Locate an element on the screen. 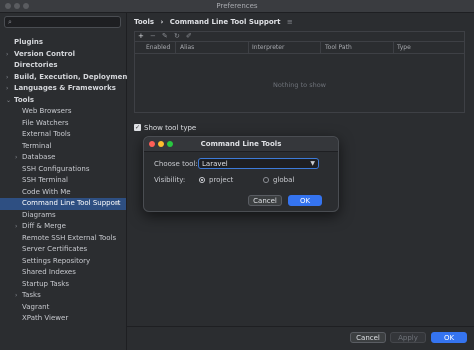 This screenshot has width=474, height=350. sidebar-item-label: Startup Tasks is located at coordinates (45, 283).